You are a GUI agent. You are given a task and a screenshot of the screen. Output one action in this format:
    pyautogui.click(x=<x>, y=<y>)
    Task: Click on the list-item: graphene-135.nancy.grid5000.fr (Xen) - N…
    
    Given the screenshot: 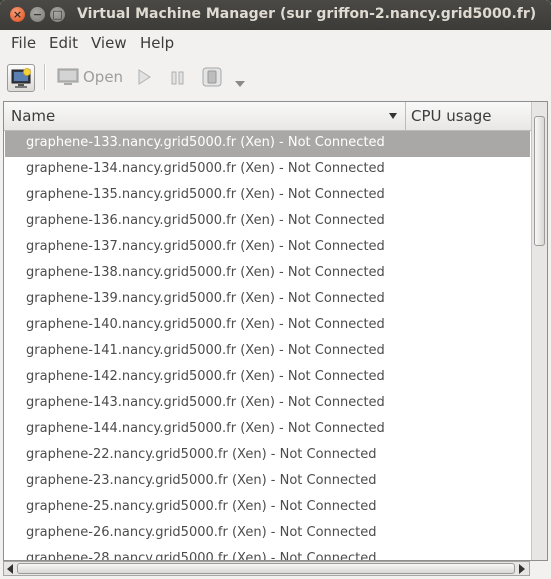 What is the action you would take?
    pyautogui.click(x=267, y=196)
    